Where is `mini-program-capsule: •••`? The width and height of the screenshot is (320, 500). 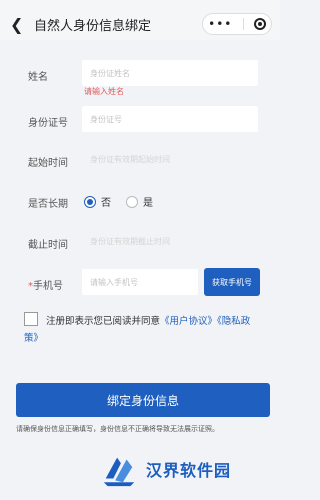 mini-program-capsule: ••• is located at coordinates (237, 24).